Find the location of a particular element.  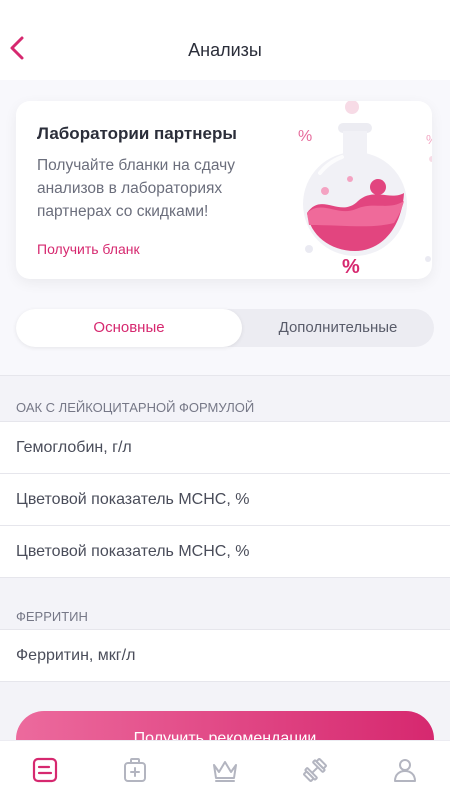

tab-medkit is located at coordinates (135, 770).